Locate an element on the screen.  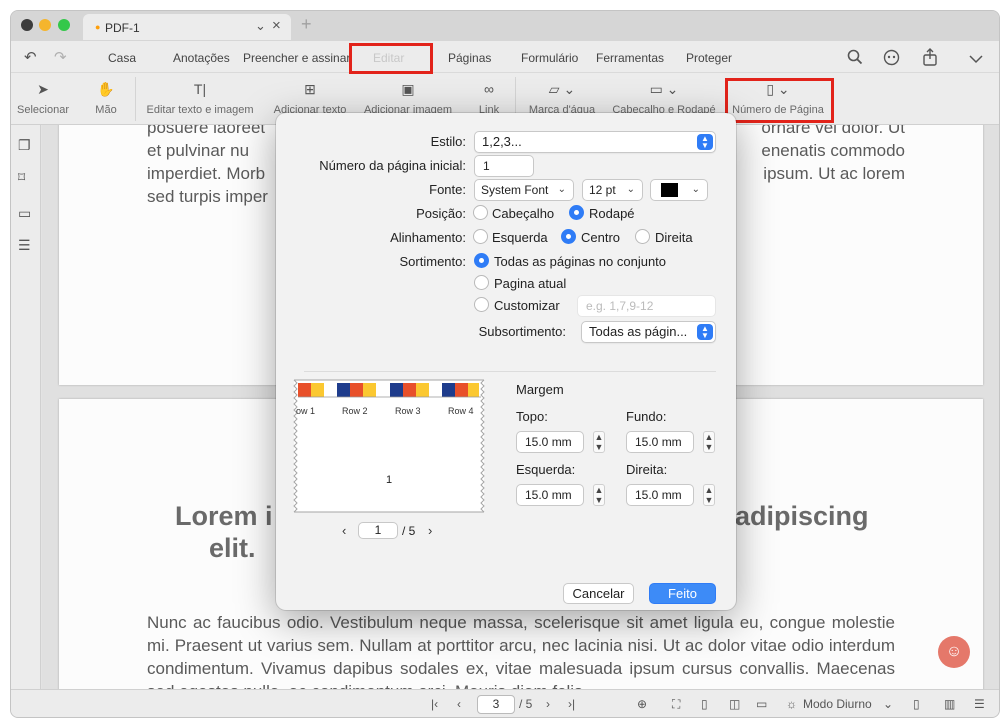
subsort-label: Subsortimento: is located at coordinates (522, 331).